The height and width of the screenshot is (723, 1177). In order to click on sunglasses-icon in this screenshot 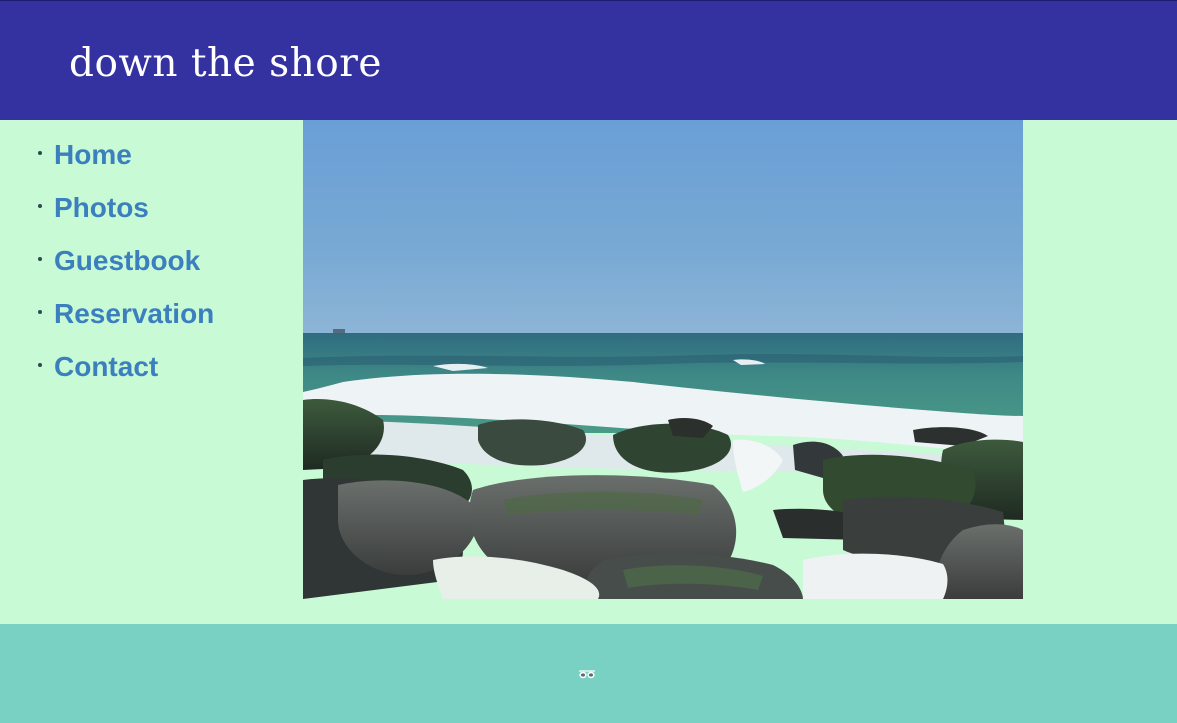, I will do `click(587, 674)`.